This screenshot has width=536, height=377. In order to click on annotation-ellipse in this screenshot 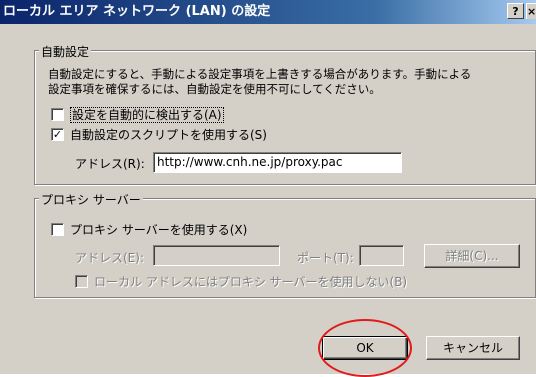, I will do `click(365, 348)`.